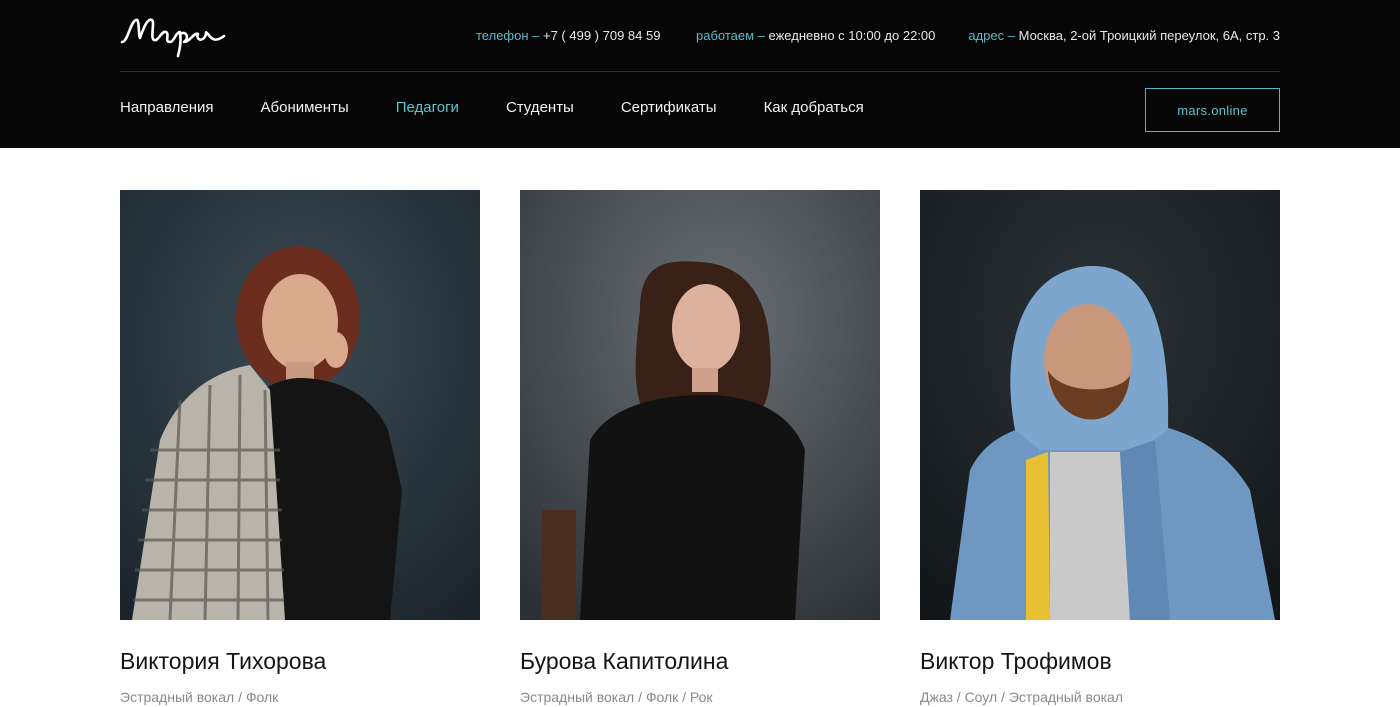 The image size is (1400, 707). What do you see at coordinates (700, 661) in the screenshot?
I see `teacher-name: Бурова Капитолина` at bounding box center [700, 661].